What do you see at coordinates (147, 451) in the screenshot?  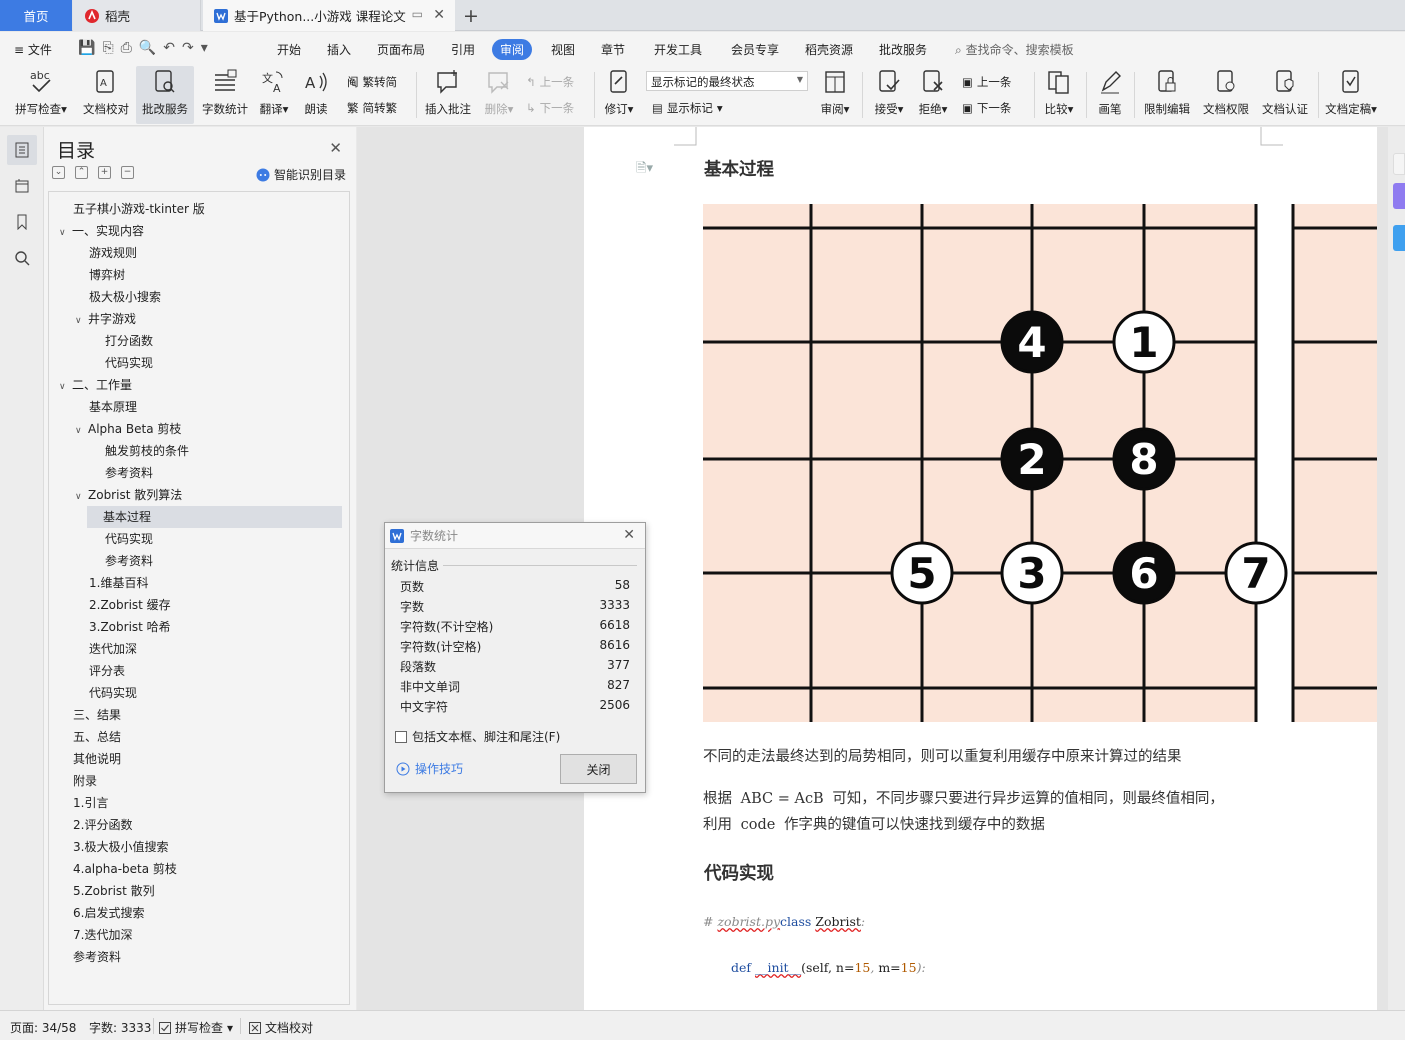 I see `toc-item: 触发剪枝的条件` at bounding box center [147, 451].